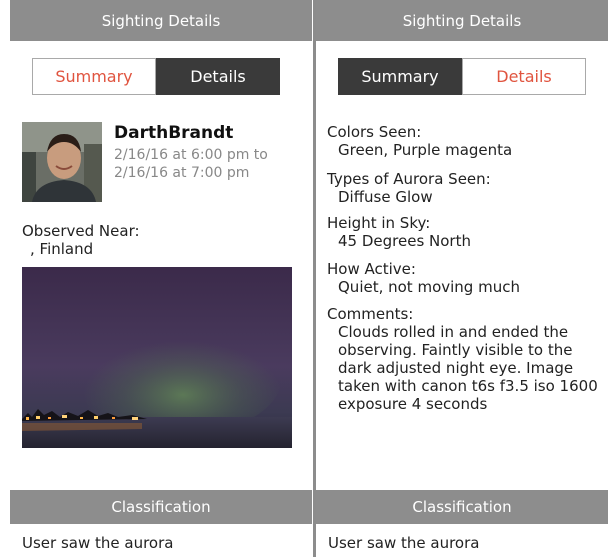 Image resolution: width=608 pixels, height=557 pixels. I want to click on how-active-value: Quiet, not moving much, so click(429, 287).